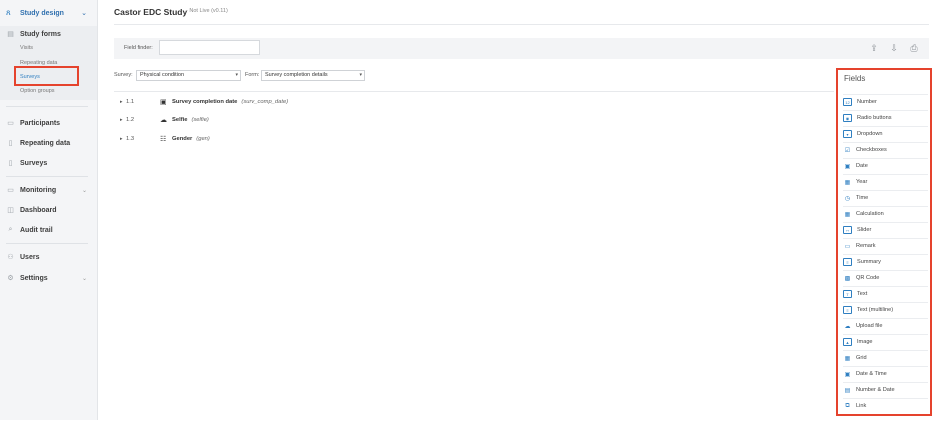 Image resolution: width=943 pixels, height=445 pixels. I want to click on sidebar-item-settings: ⚙ Settings ⌄, so click(46, 278).